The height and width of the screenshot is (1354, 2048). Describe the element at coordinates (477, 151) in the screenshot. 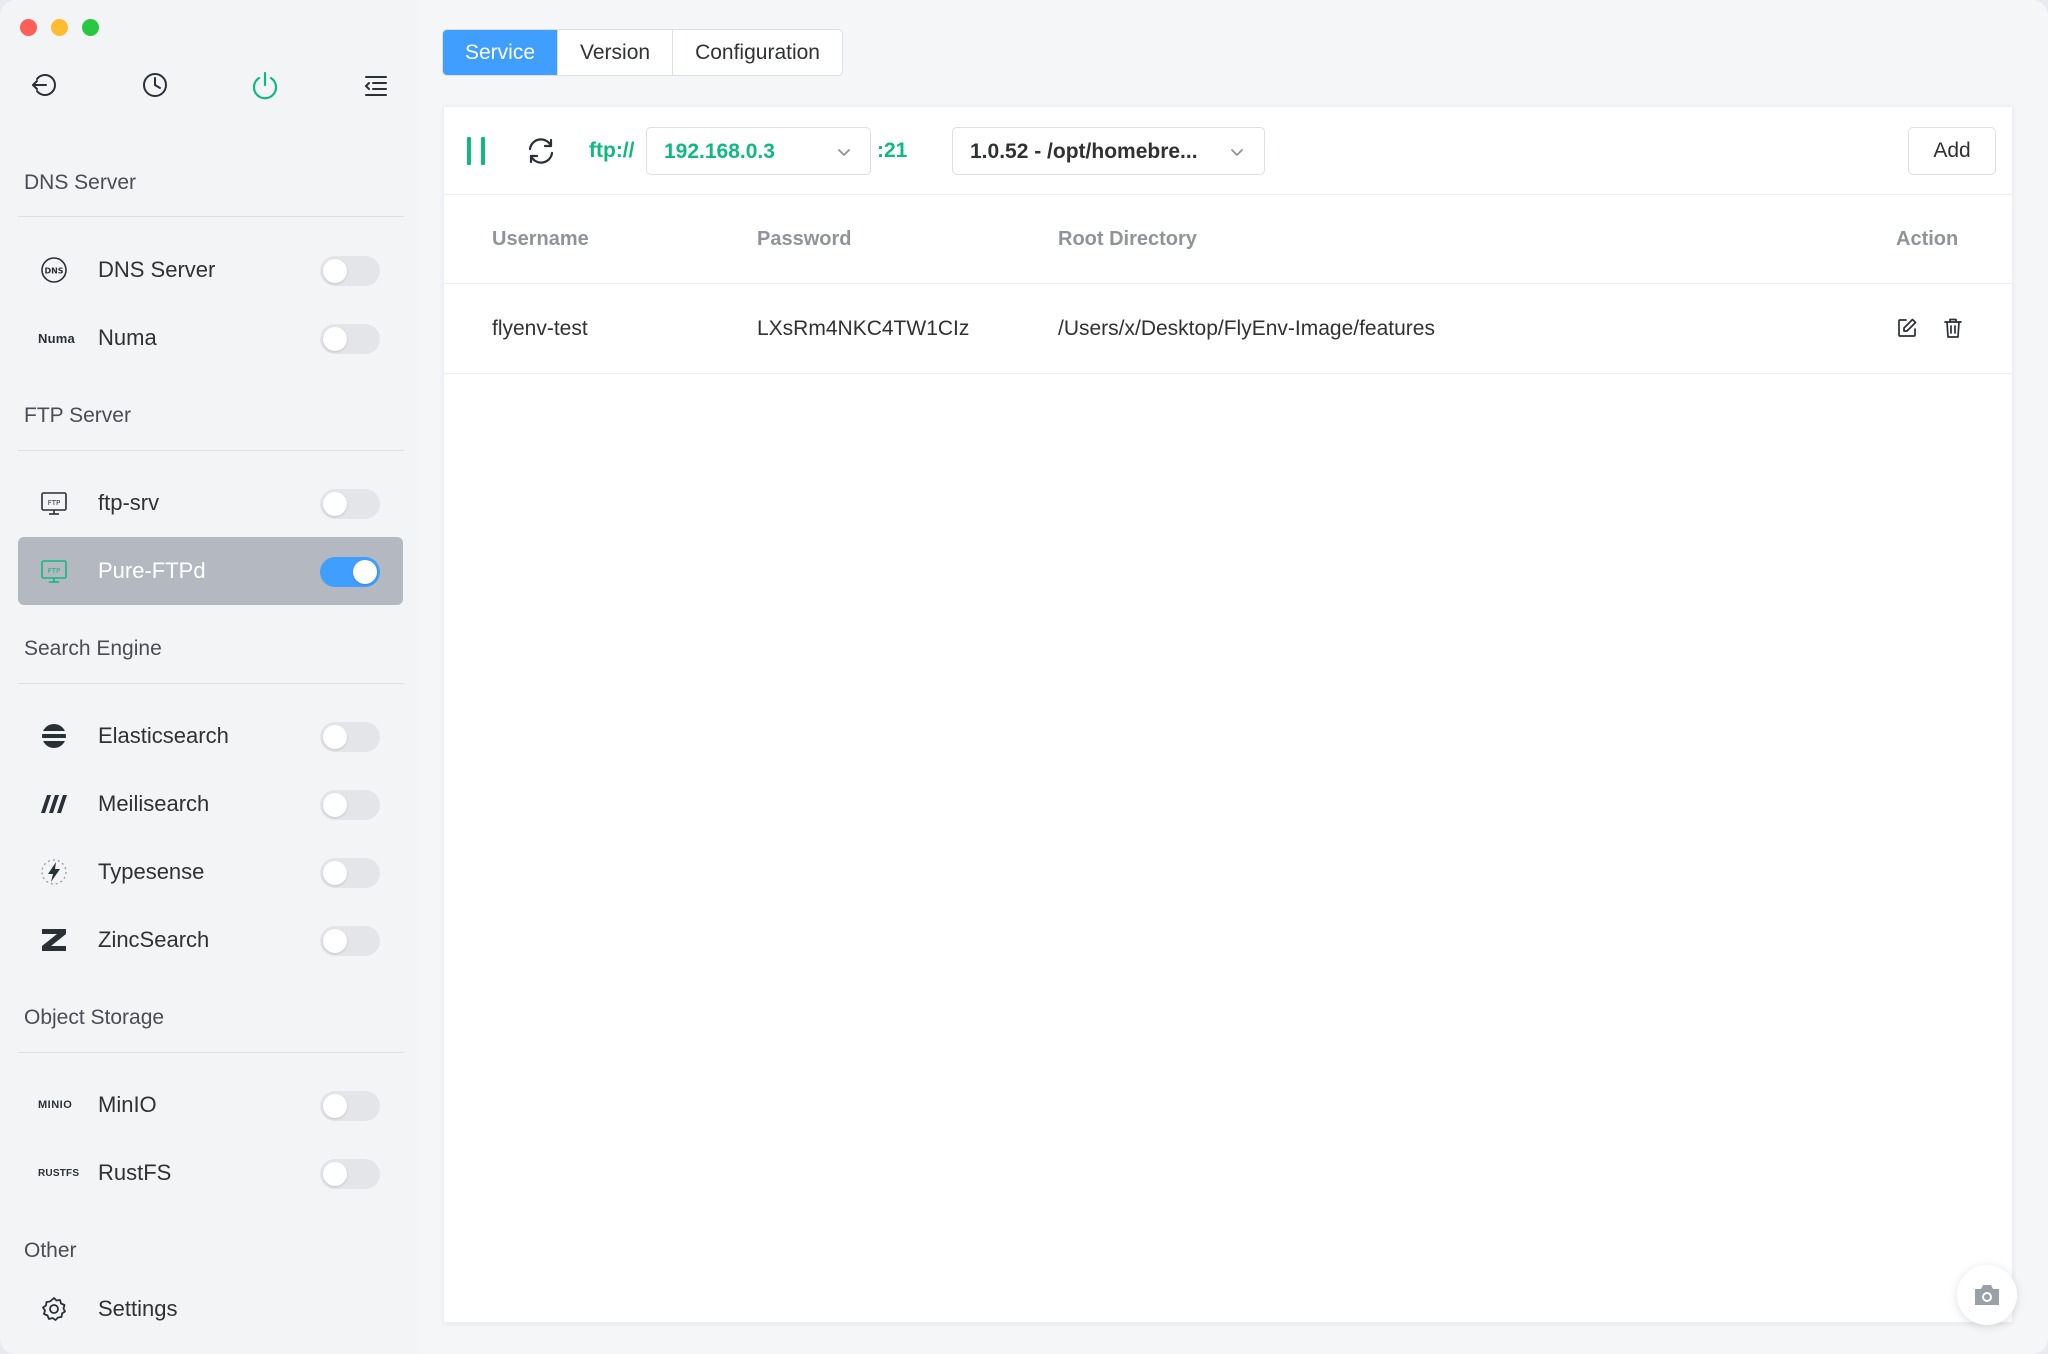

I see `pause-icon` at that location.